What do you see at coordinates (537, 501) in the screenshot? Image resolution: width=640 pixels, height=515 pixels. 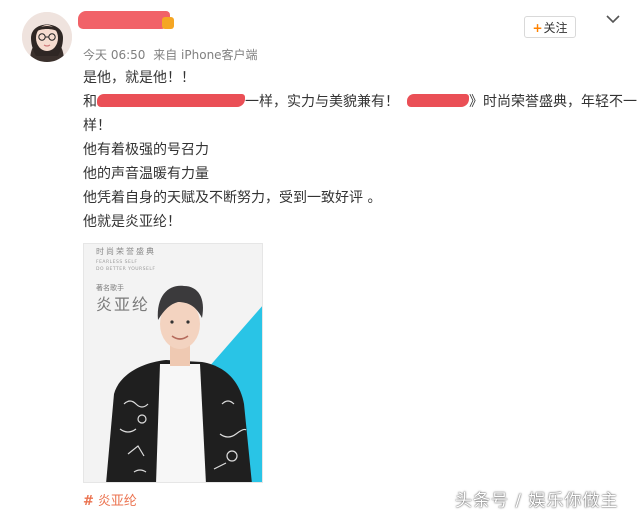 I see `watermark: 头条号 / 娱乐你做主` at bounding box center [537, 501].